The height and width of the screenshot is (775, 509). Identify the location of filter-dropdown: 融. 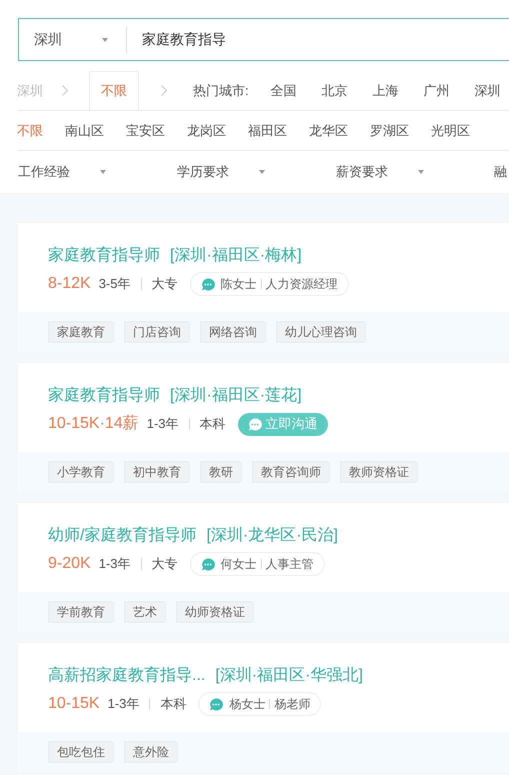
(501, 172).